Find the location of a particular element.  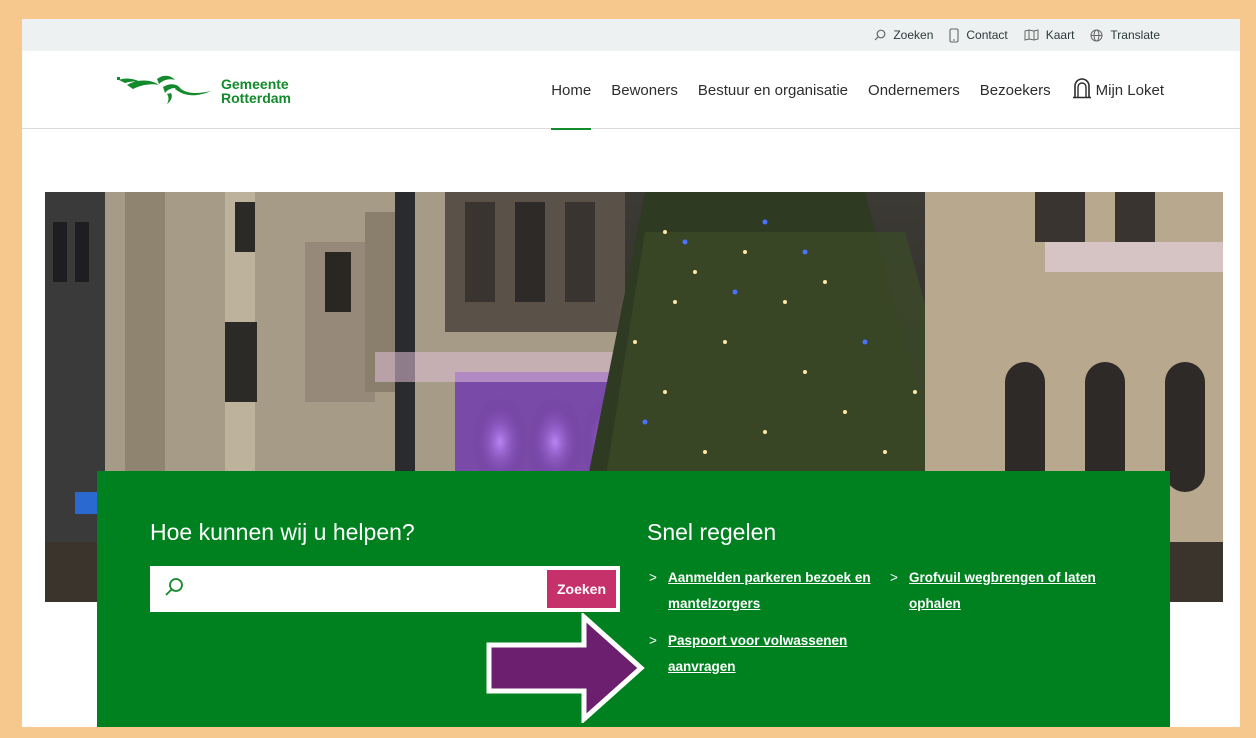

utility-contact-link: Contact is located at coordinates (978, 35).